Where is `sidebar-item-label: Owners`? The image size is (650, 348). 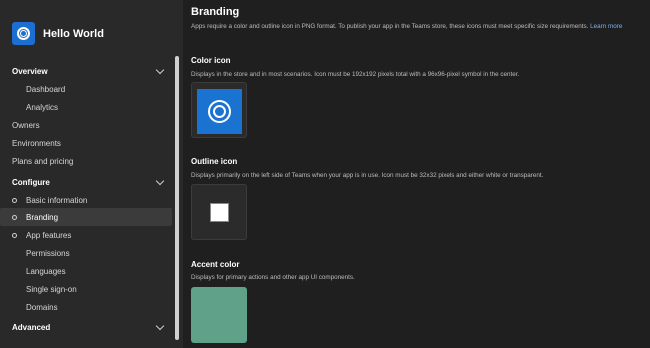
sidebar-item-label: Owners is located at coordinates (26, 125).